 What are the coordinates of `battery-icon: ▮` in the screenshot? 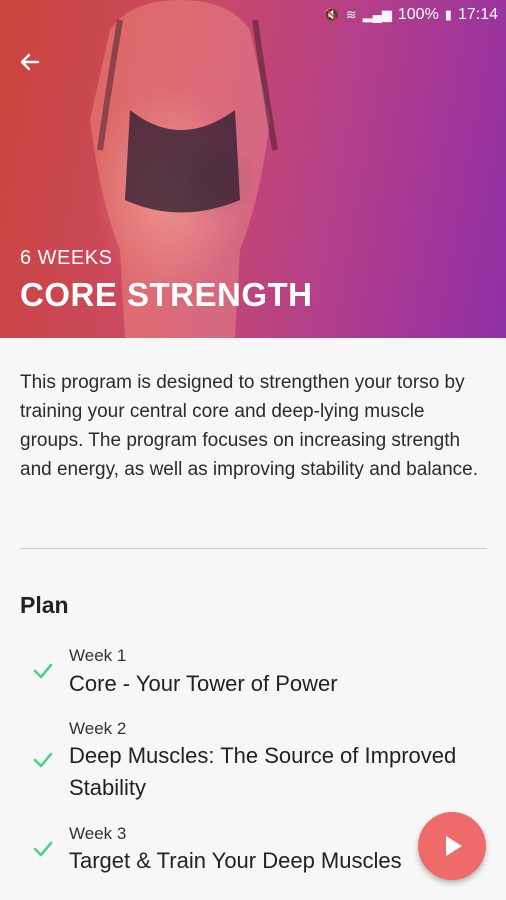 It's located at (448, 14).